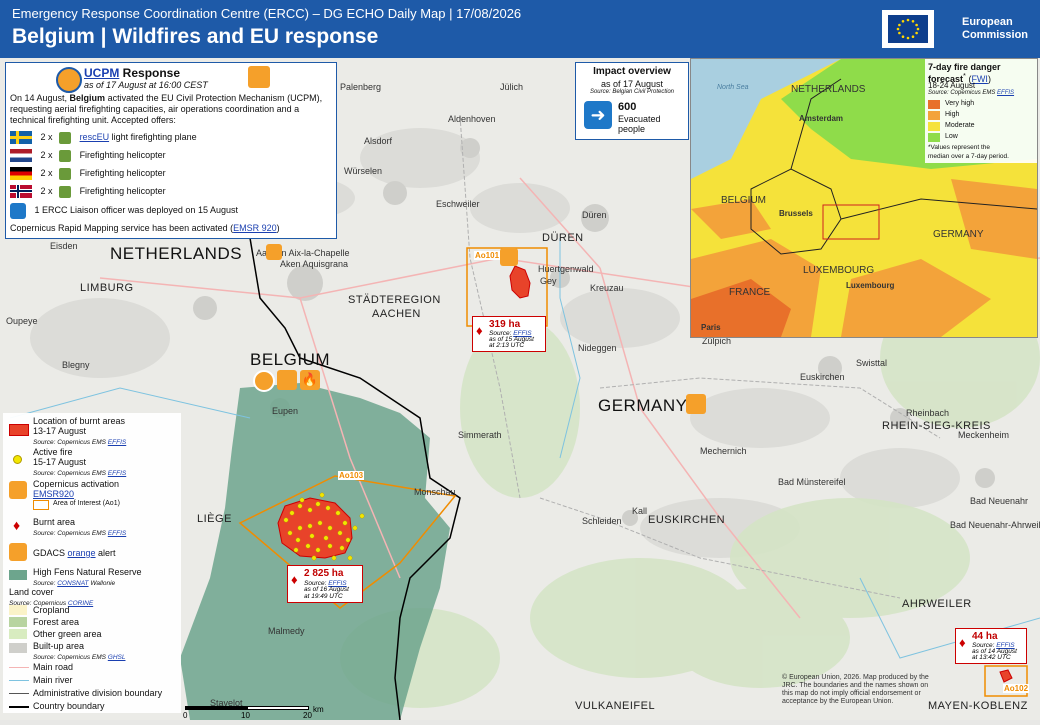 The image size is (1040, 725). Describe the element at coordinates (19, 667) in the screenshot. I see `road-swatch` at that location.